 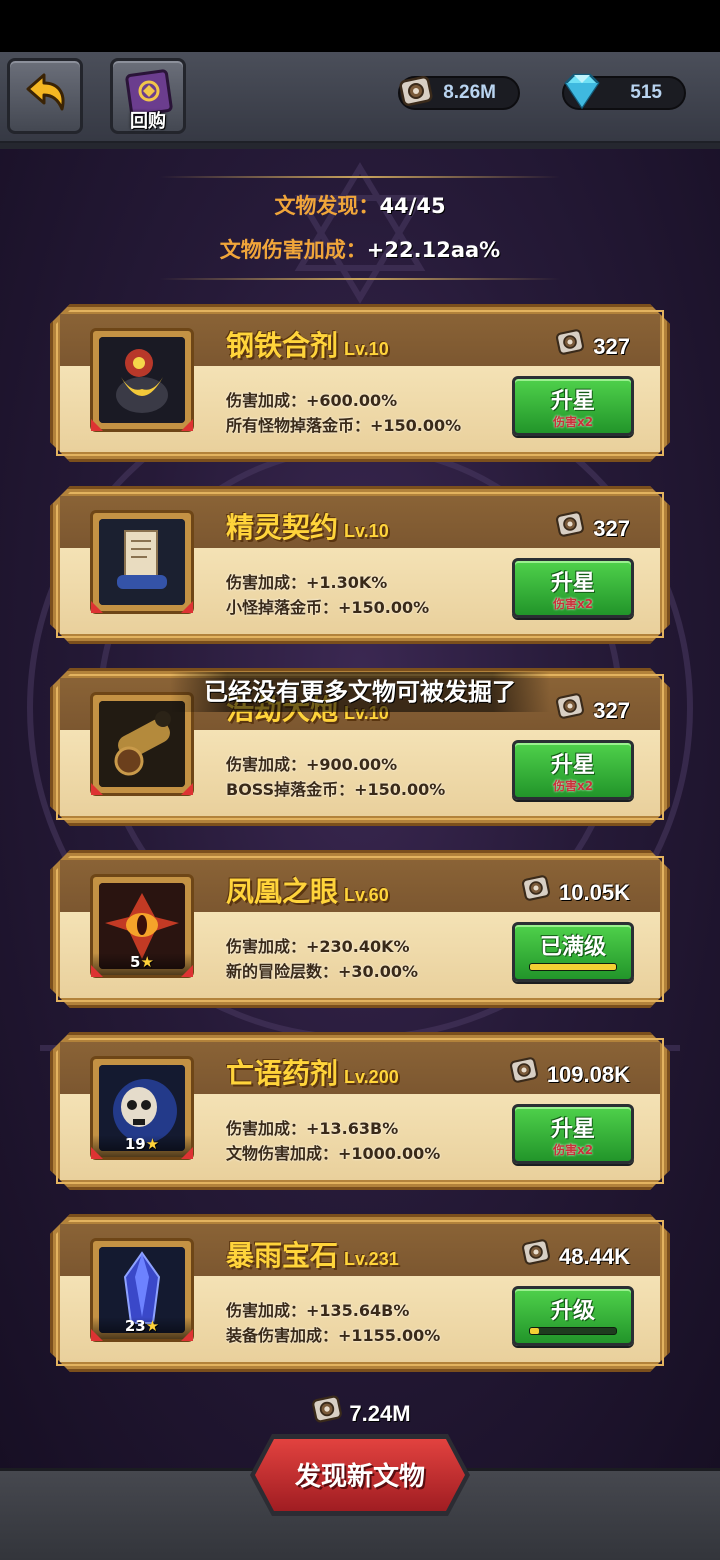 I want to click on discover-artifact-label: 发现新文物, so click(x=359, y=1477).